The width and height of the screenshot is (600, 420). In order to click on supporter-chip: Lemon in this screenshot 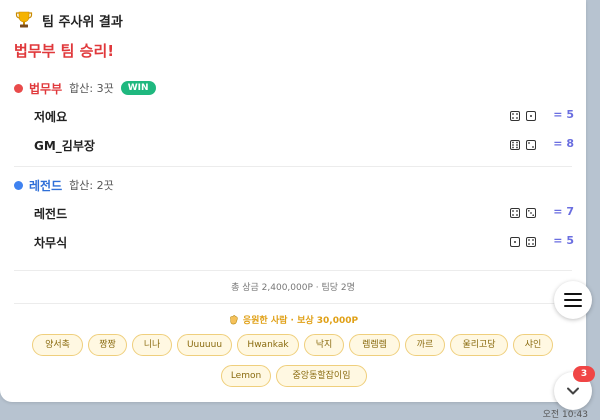, I will do `click(246, 376)`.